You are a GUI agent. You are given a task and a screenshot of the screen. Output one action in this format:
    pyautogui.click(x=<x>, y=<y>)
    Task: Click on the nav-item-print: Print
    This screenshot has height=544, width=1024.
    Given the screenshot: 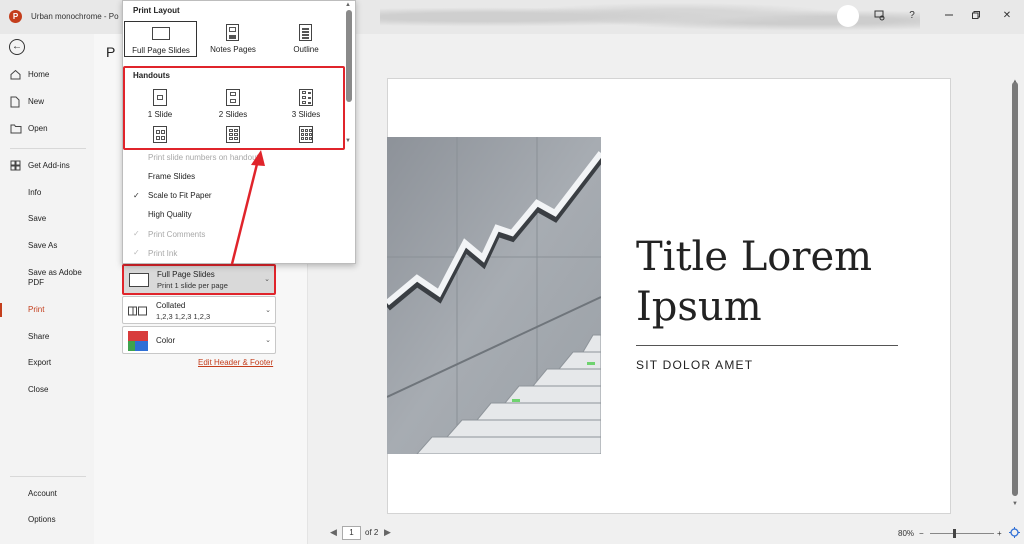 What is the action you would take?
    pyautogui.click(x=47, y=310)
    